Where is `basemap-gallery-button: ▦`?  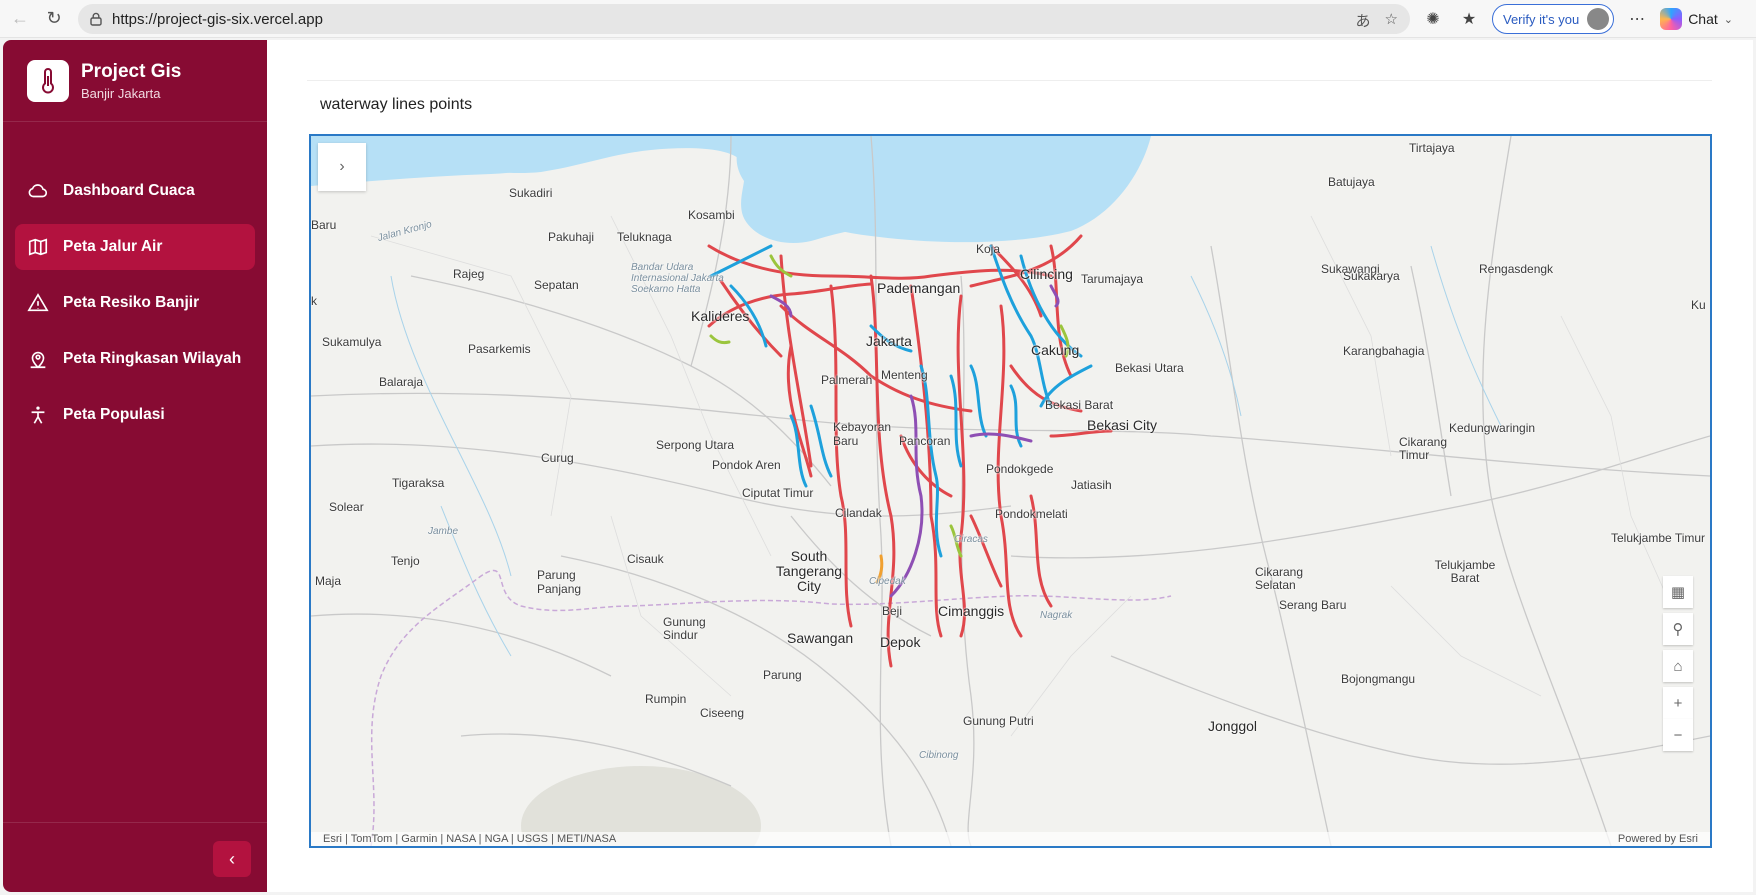
basemap-gallery-button: ▦ is located at coordinates (1678, 592).